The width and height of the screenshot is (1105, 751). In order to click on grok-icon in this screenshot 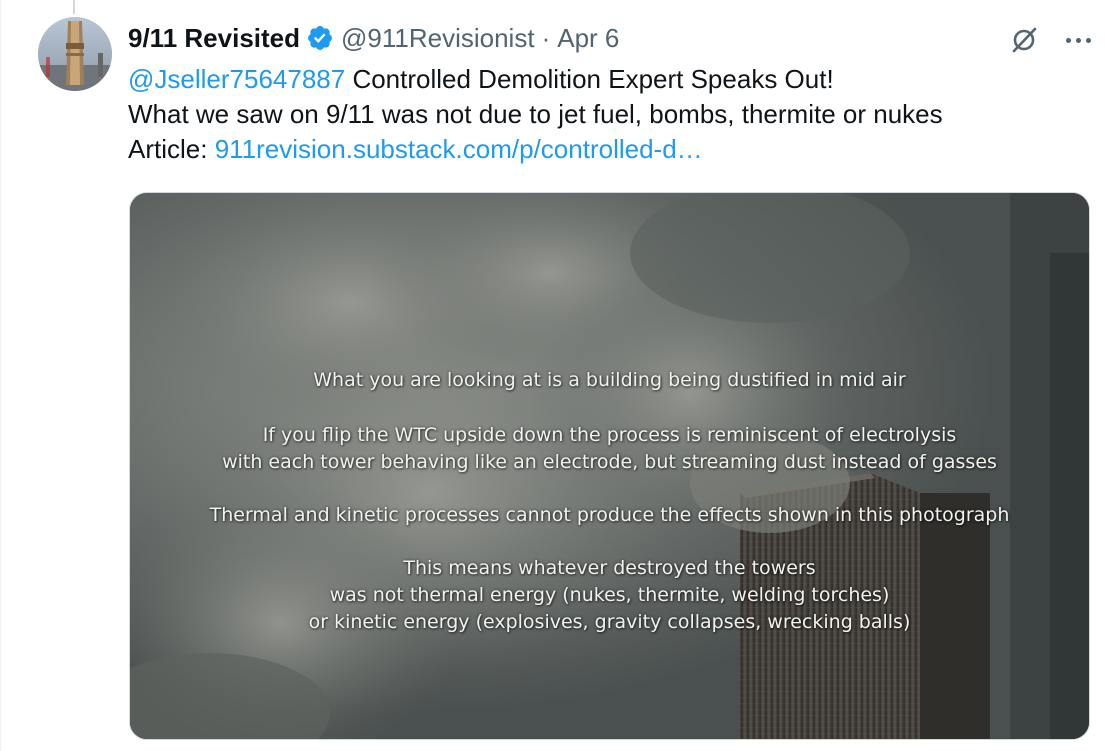, I will do `click(1024, 40)`.